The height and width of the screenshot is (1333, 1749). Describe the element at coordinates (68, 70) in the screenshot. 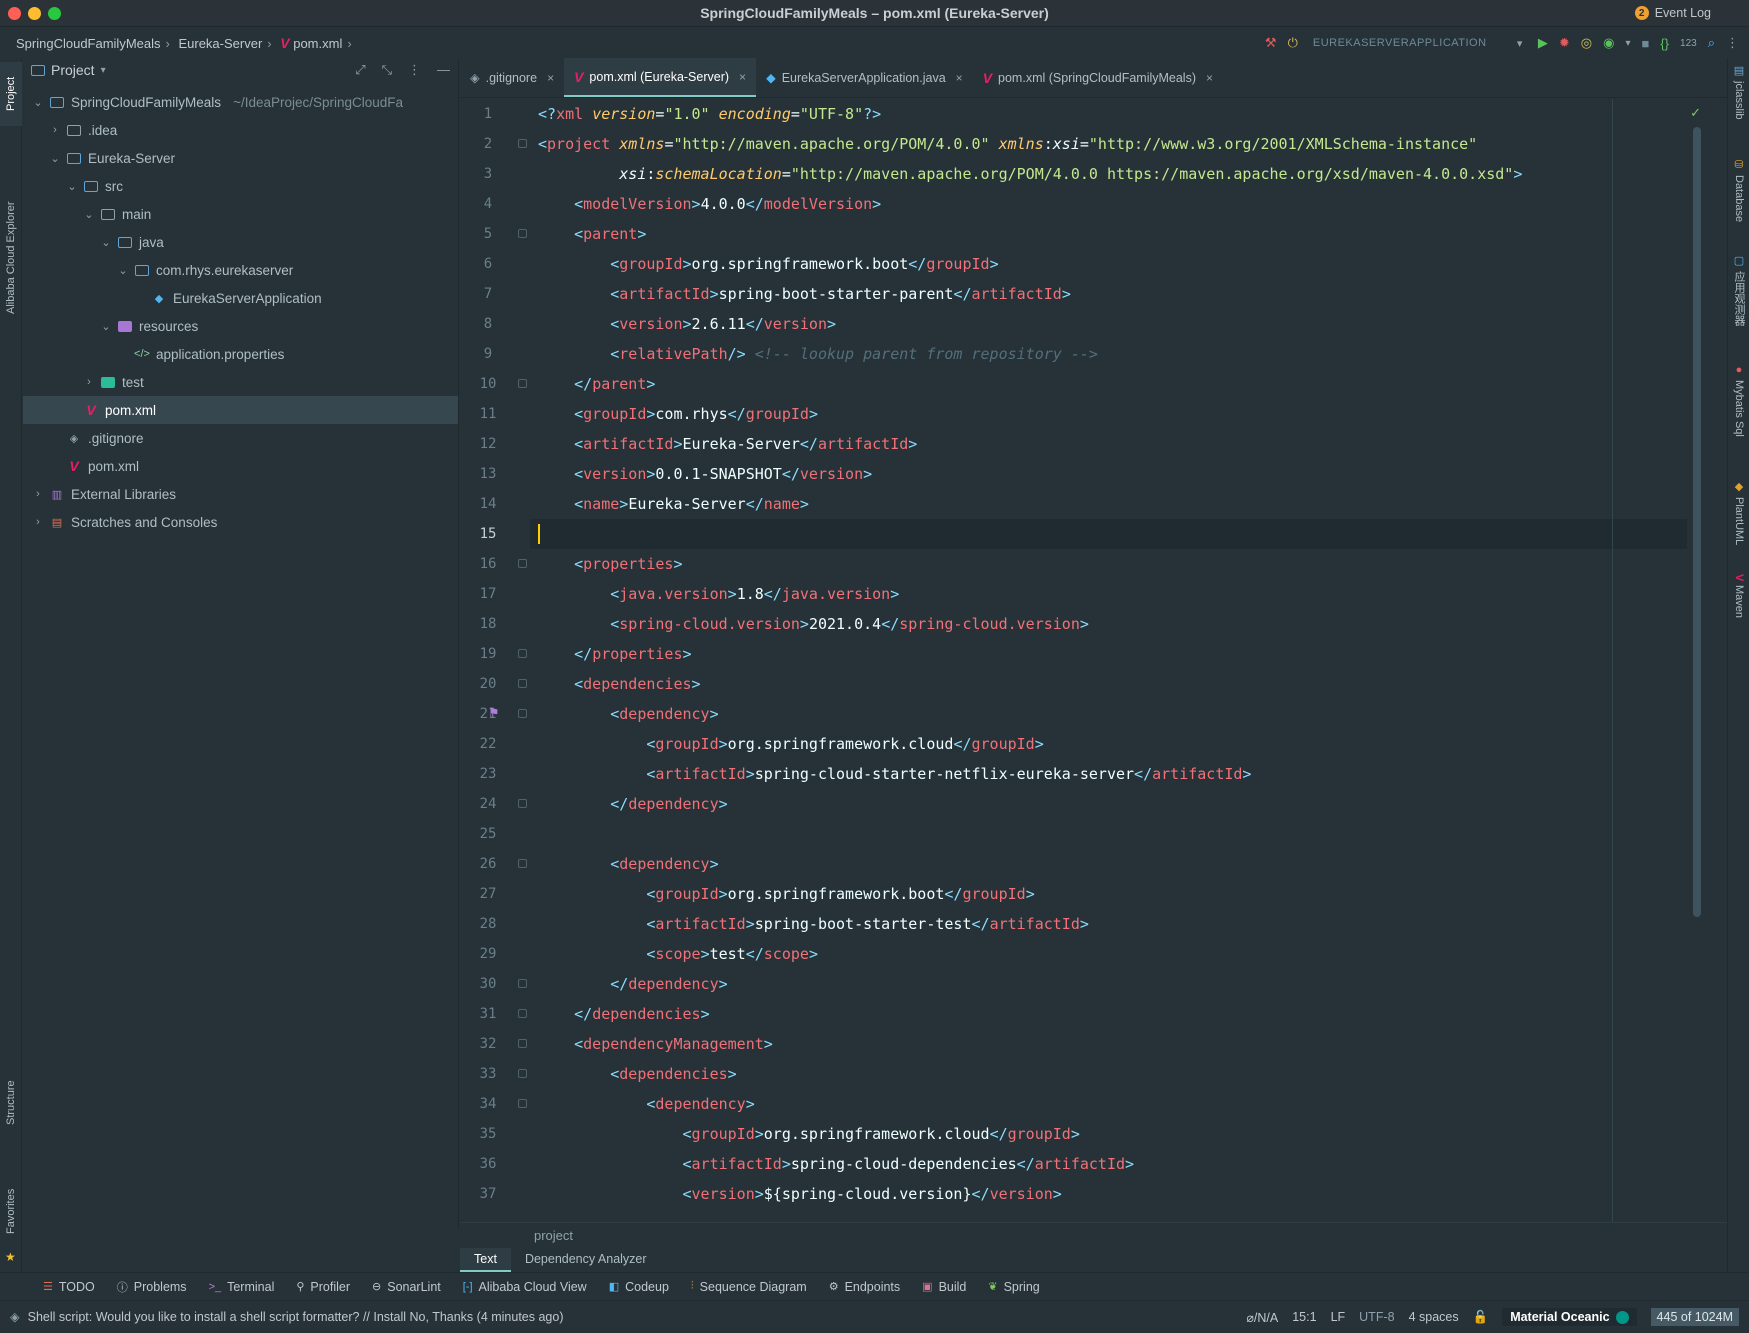

I see `project-view-select: Project ▾` at that location.